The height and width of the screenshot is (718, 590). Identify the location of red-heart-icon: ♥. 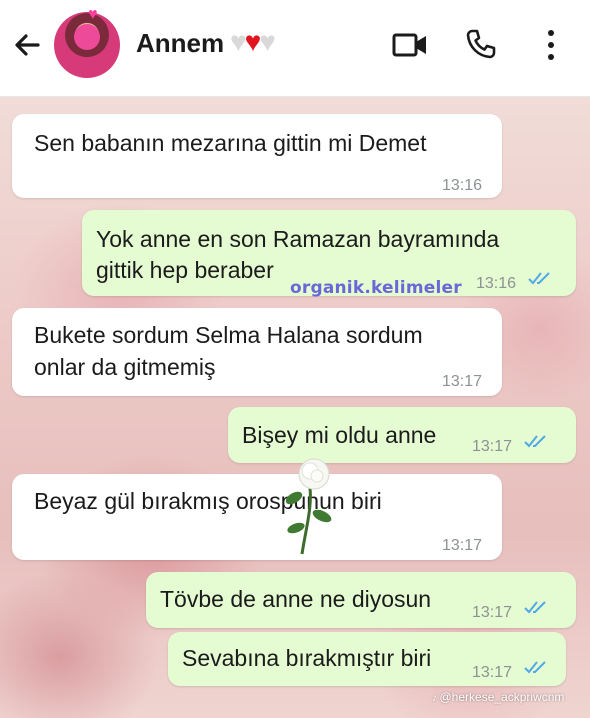
(253, 41).